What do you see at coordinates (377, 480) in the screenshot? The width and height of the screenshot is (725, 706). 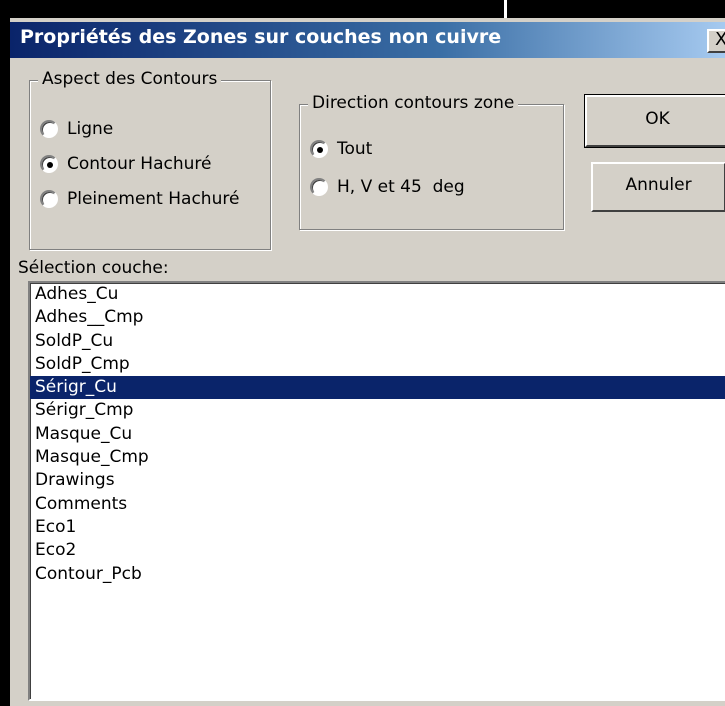 I see `layer-list-item: Drawings` at bounding box center [377, 480].